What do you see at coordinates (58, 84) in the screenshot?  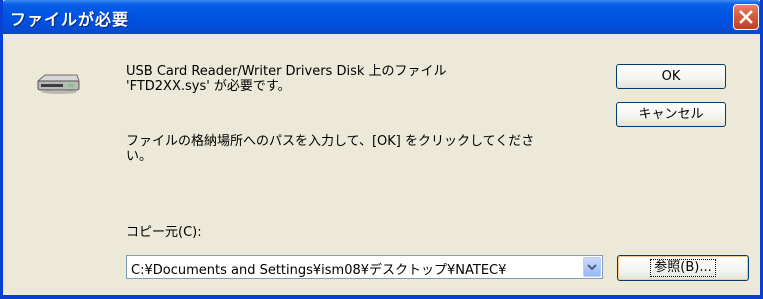 I see `disk-drive-icon` at bounding box center [58, 84].